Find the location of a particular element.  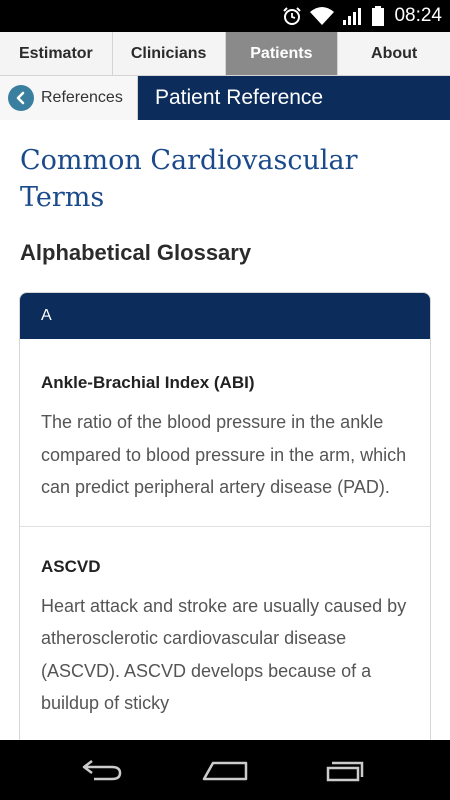

back-button-label: References is located at coordinates (82, 97).